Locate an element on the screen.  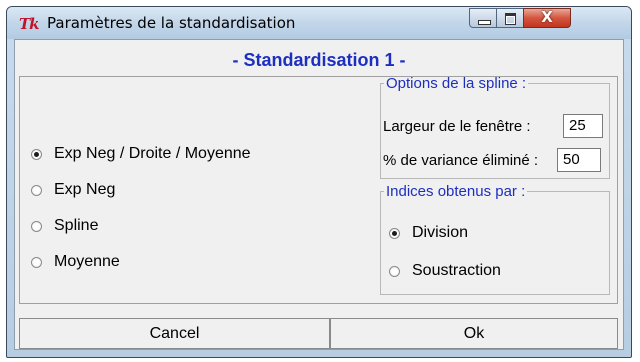
standardisation-heading: - Standardisation 1 - is located at coordinates (319, 60).